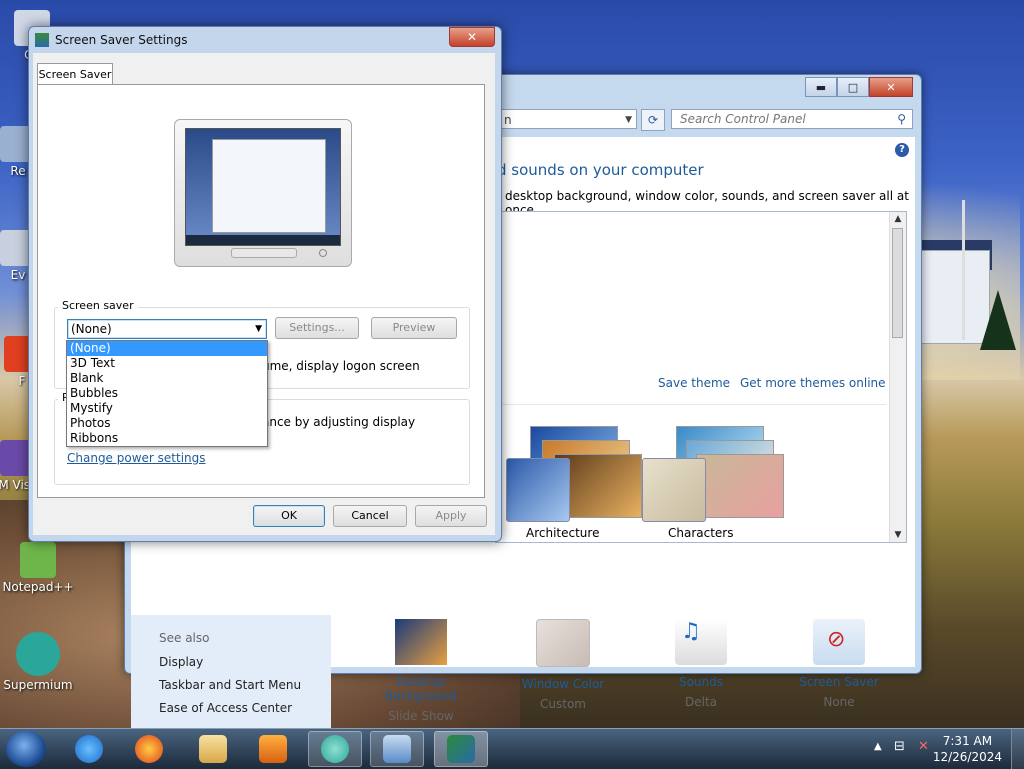 The width and height of the screenshot is (1024, 769). I want to click on desktop-icon-supermium: Supermium, so click(38, 662).